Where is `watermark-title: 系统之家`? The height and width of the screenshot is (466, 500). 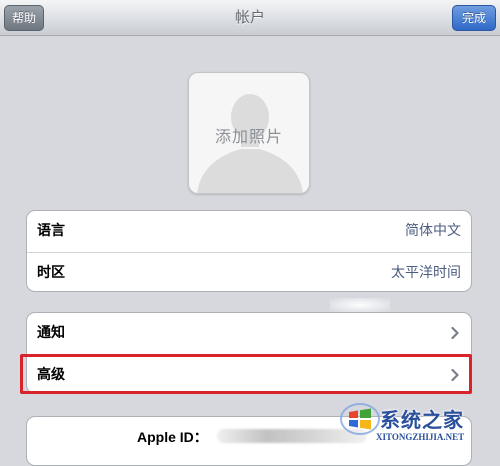 watermark-title: 系统之家 is located at coordinates (422, 420).